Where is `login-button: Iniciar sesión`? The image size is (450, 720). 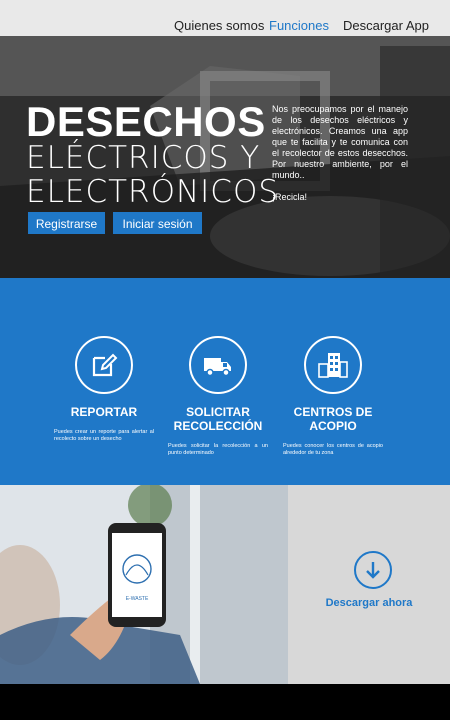 login-button: Iniciar sesión is located at coordinates (157, 223).